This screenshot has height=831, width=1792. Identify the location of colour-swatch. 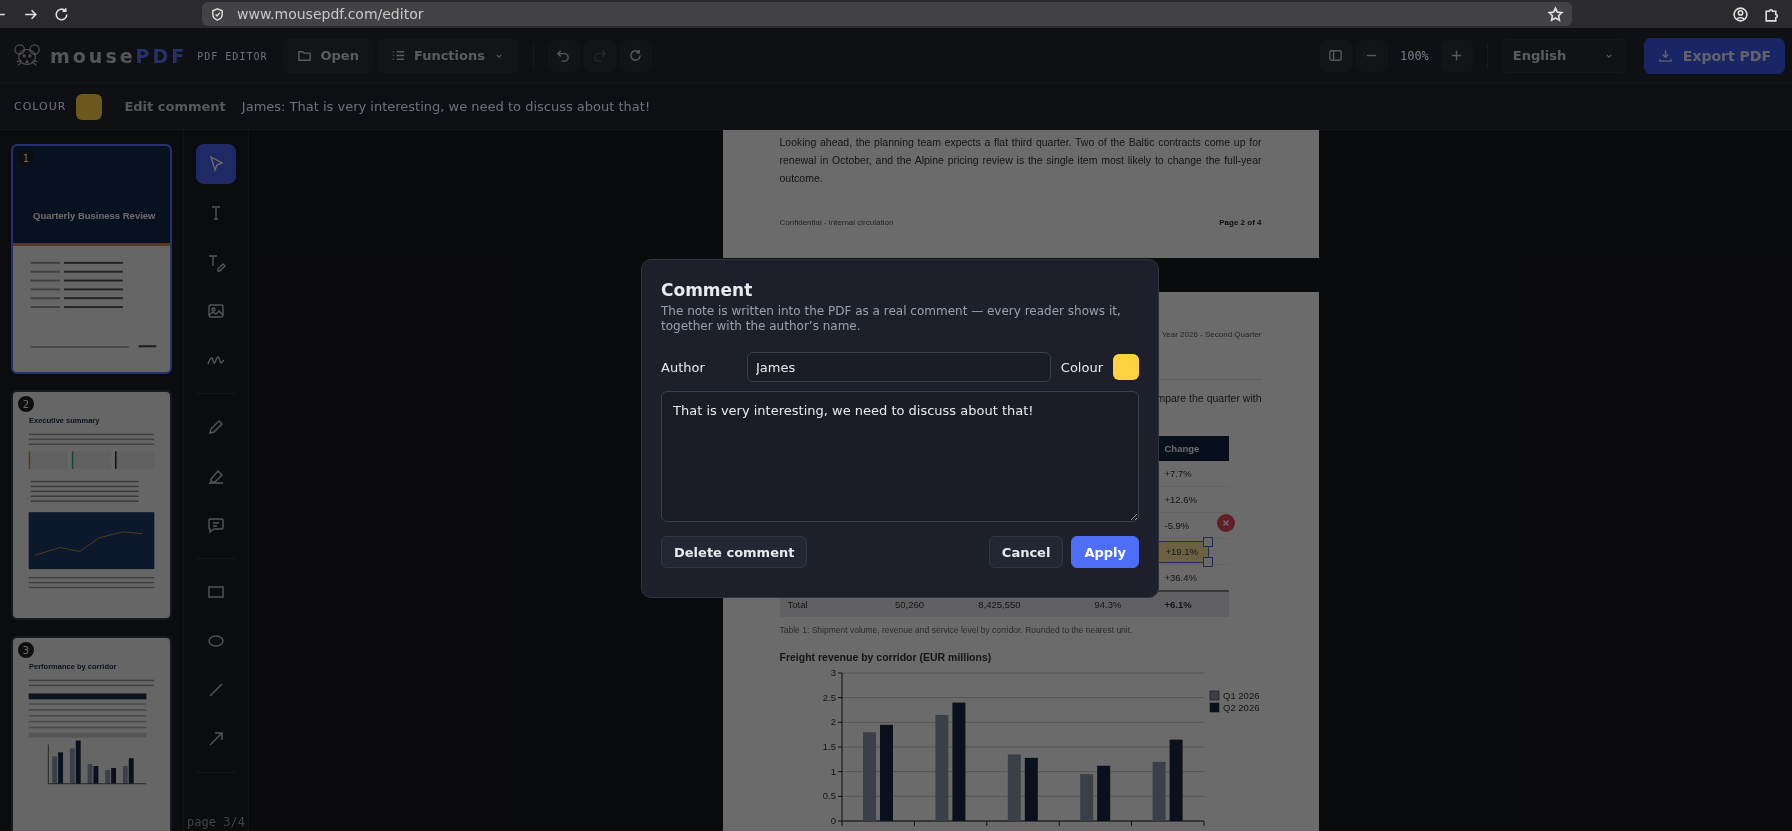
(89, 106).